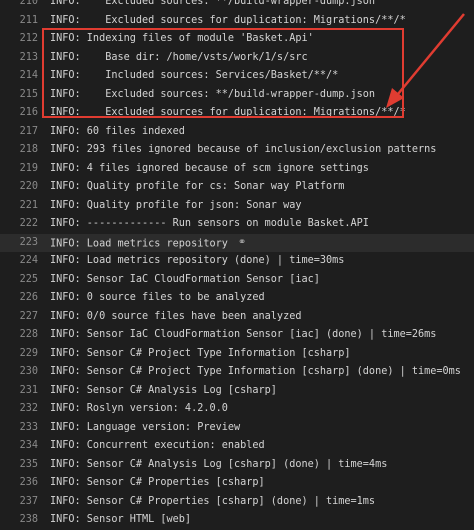 The image size is (474, 530). Describe the element at coordinates (145, 427) in the screenshot. I see `log-message: INFO: Language version: Preview` at that location.